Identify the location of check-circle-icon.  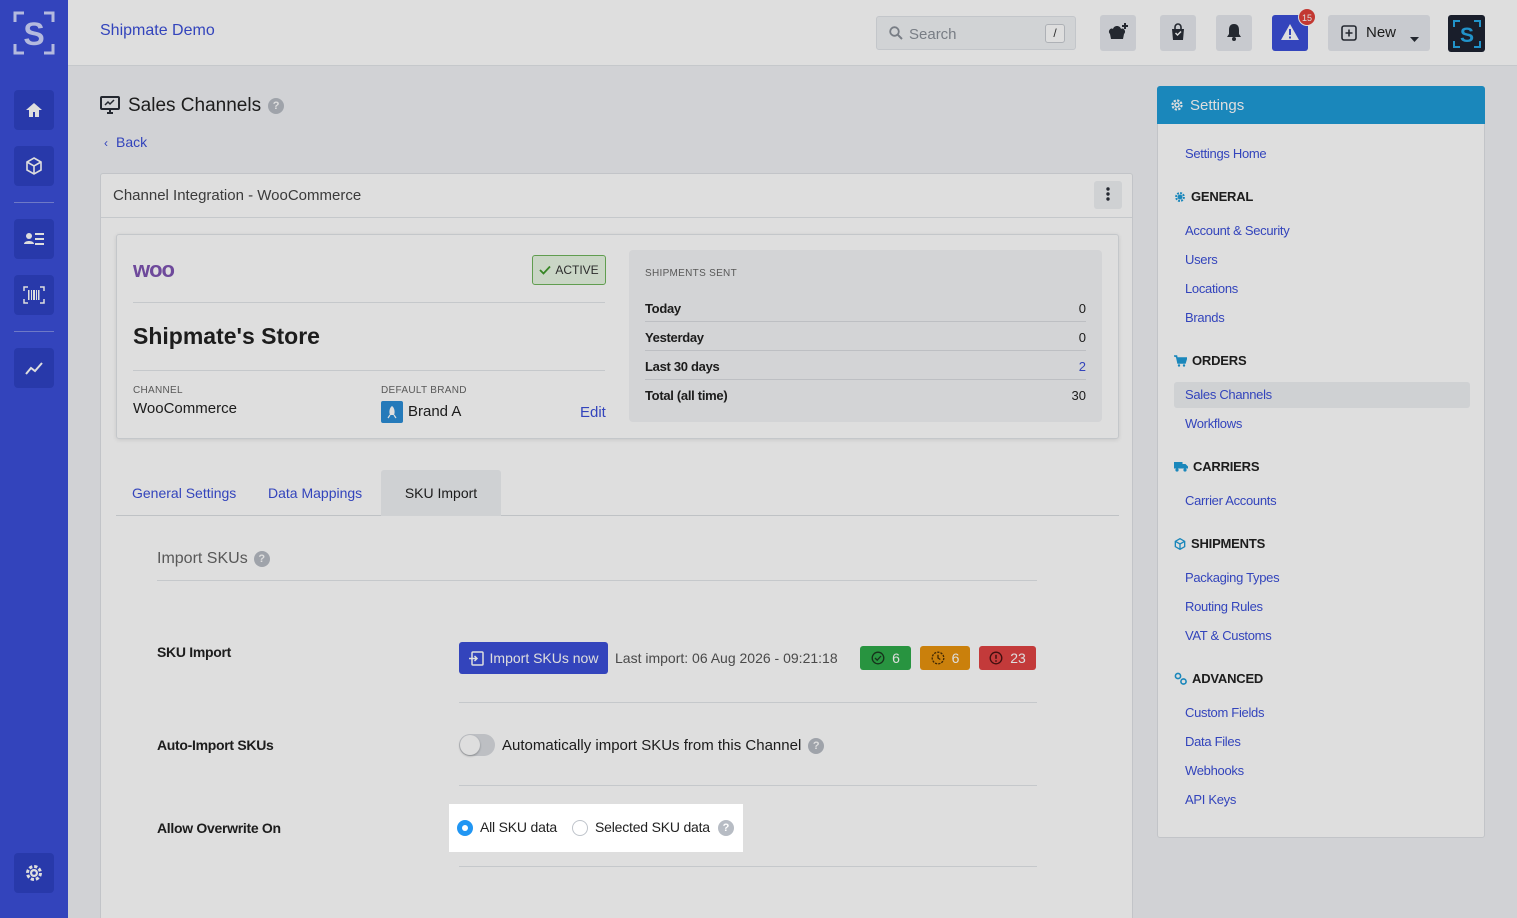
(878, 658).